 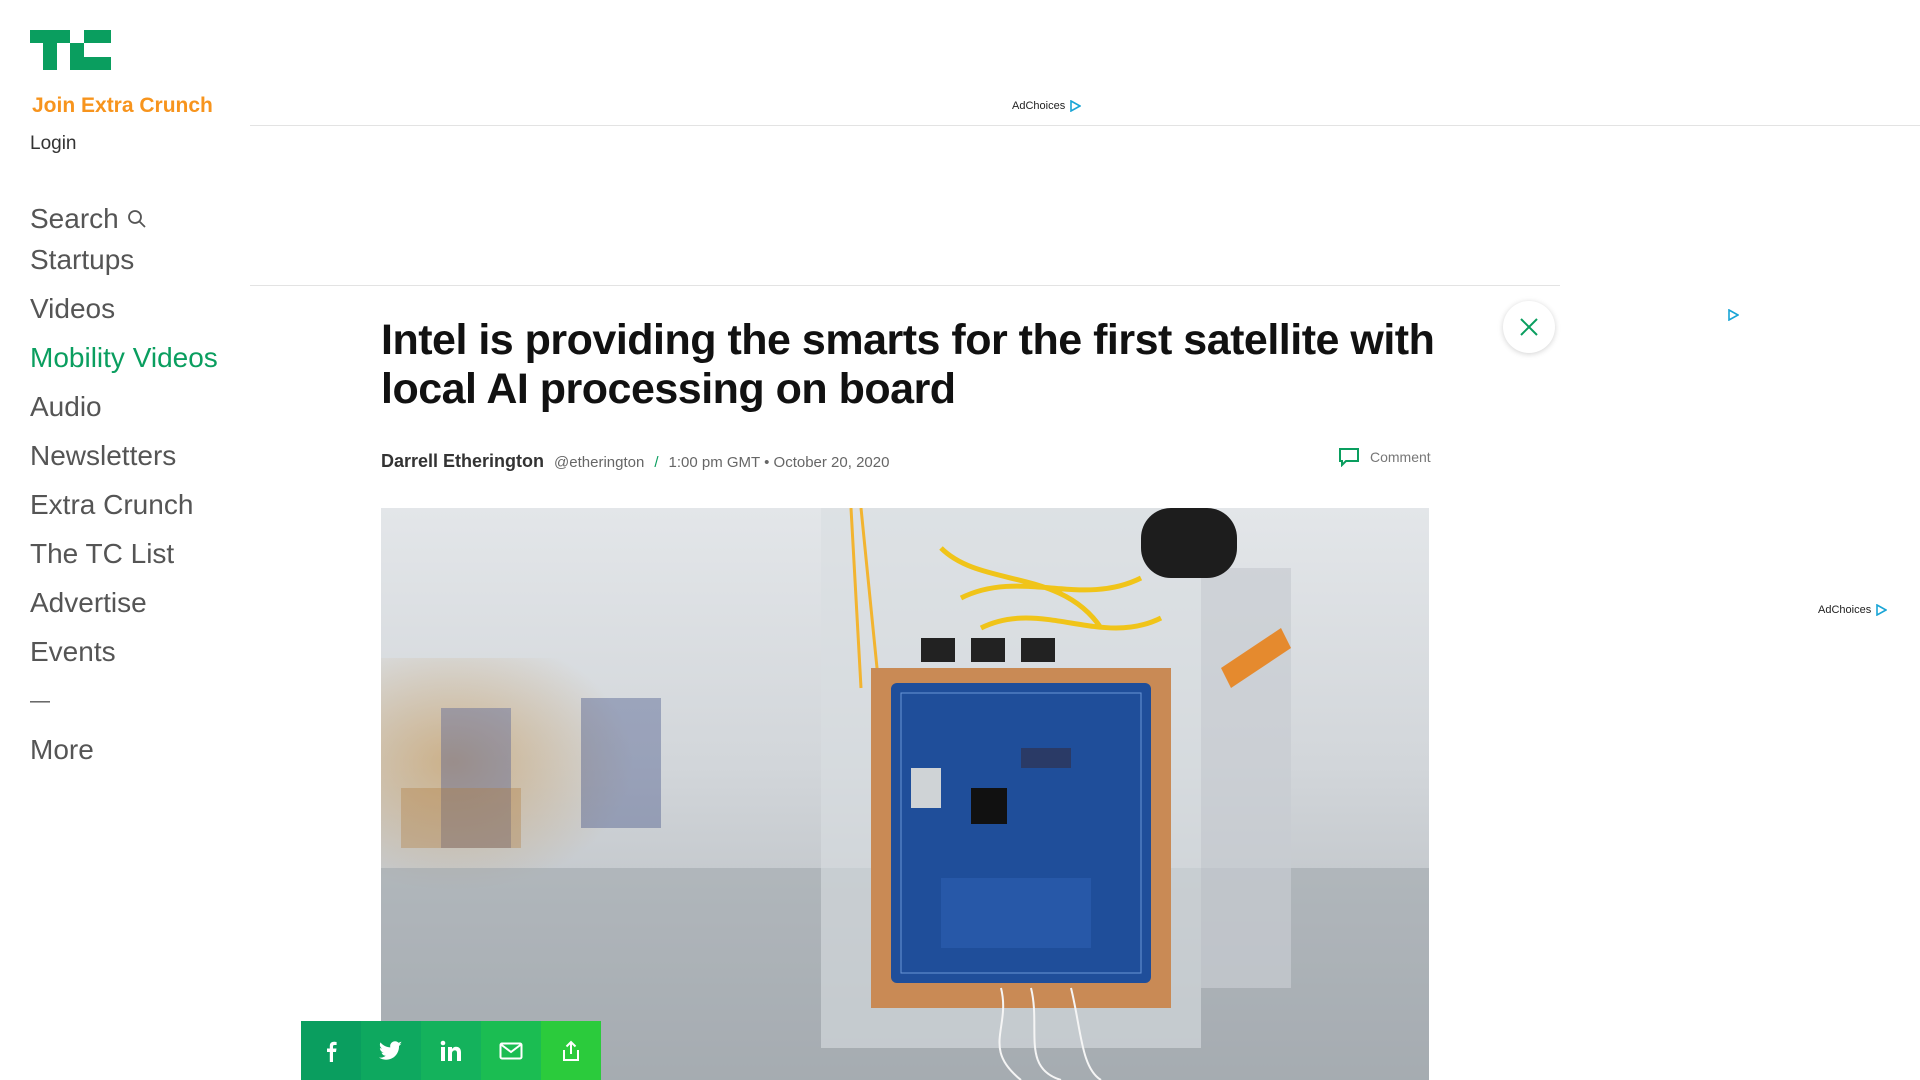 What do you see at coordinates (124, 509) in the screenshot?
I see `nav-item-extra-crunch: Extra Crunch` at bounding box center [124, 509].